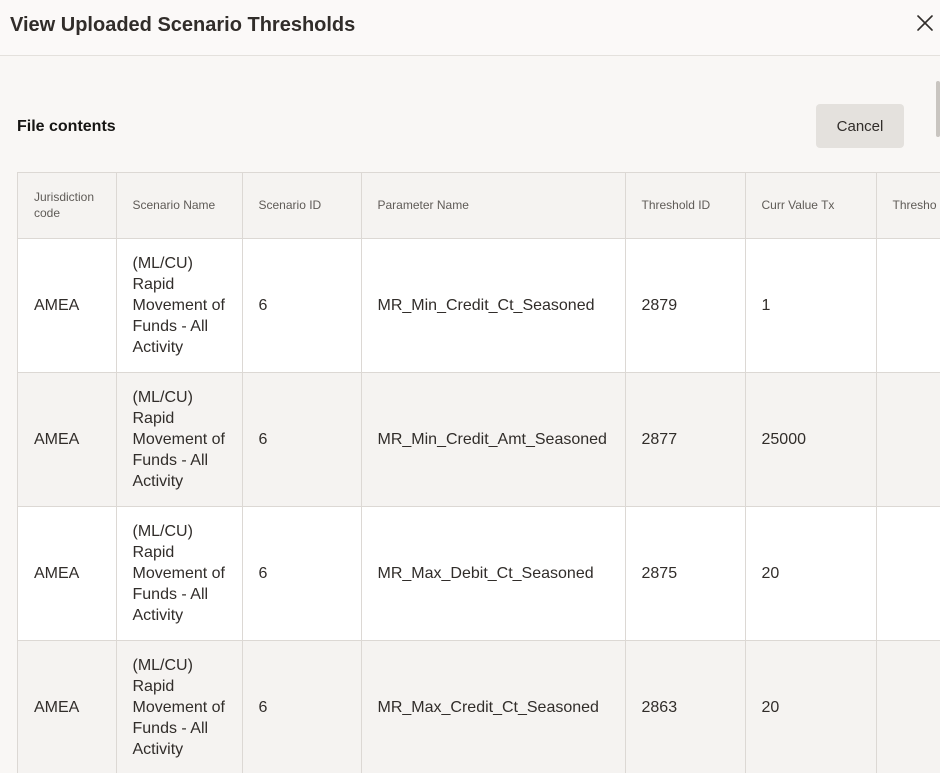 The width and height of the screenshot is (940, 773). What do you see at coordinates (685, 305) in the screenshot?
I see `cell-threshold-id: 2879` at bounding box center [685, 305].